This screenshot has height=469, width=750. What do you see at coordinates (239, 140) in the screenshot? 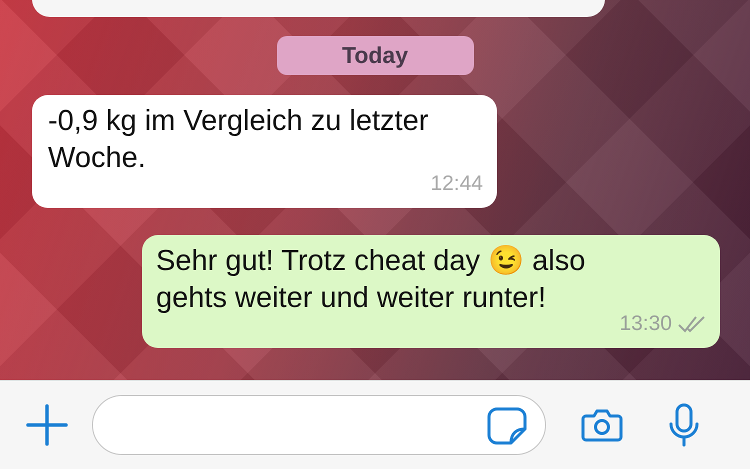
I see `message-text: -0,9 kg im Vergleich zu letzter Woche.` at bounding box center [239, 140].